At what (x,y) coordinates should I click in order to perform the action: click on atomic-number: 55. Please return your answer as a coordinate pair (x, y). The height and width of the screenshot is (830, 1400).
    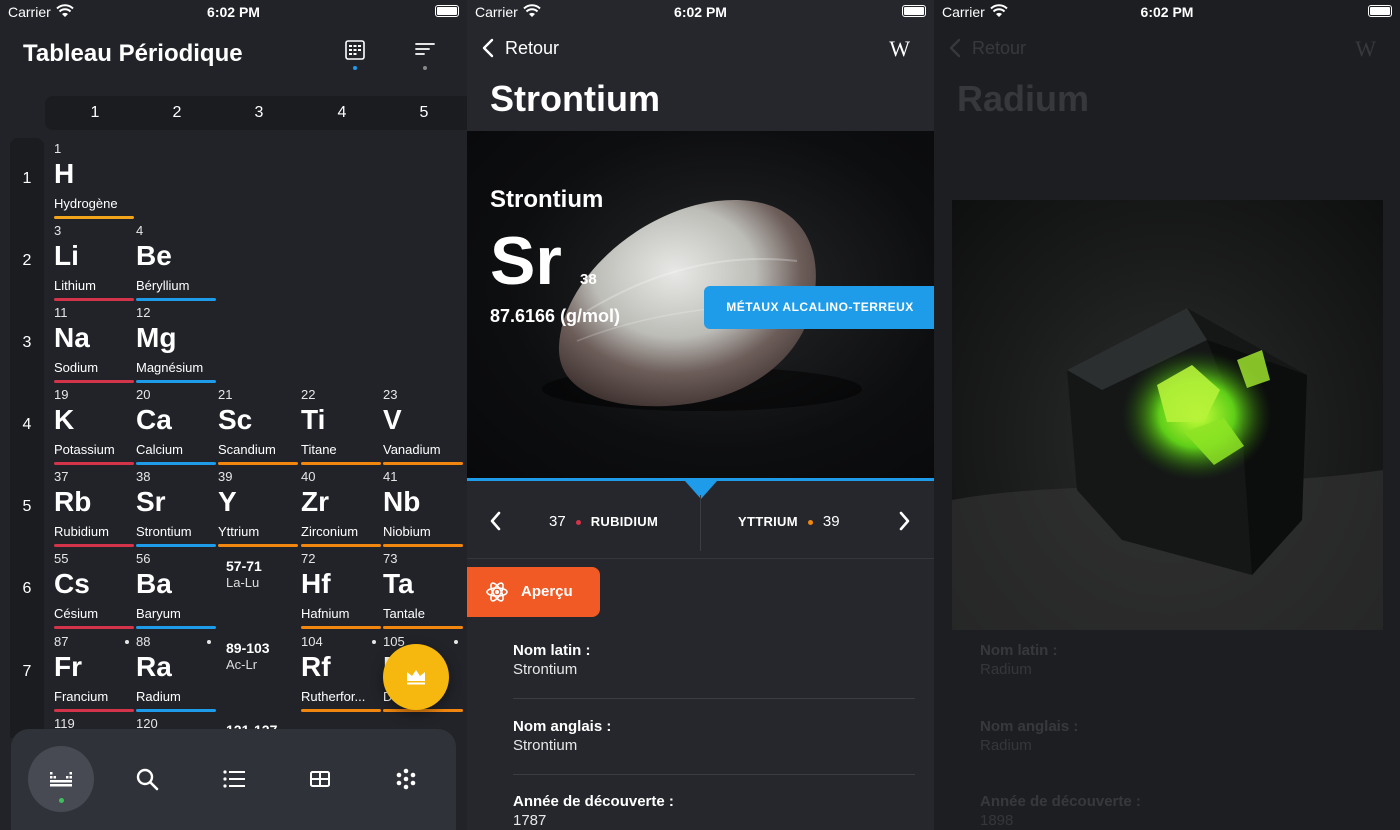
    Looking at the image, I should click on (61, 558).